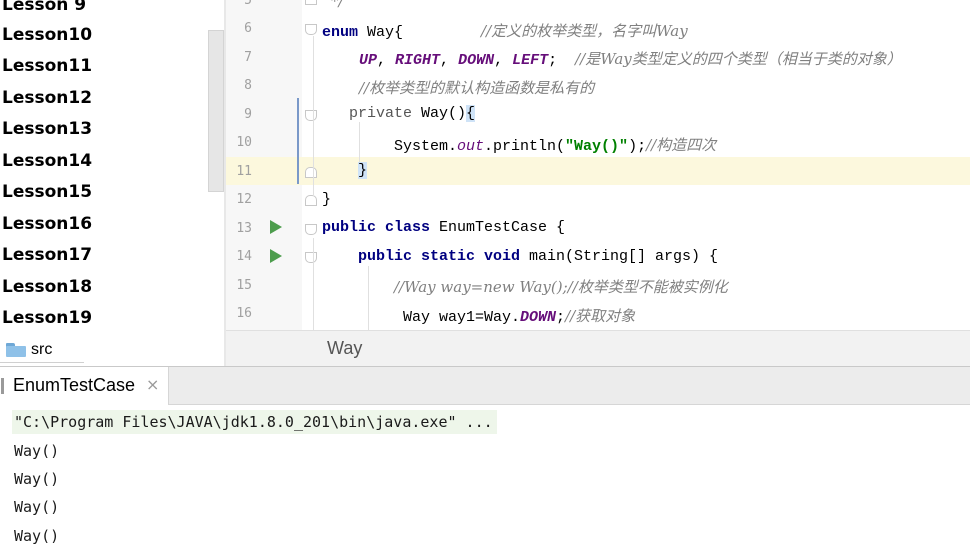 Image resolution: width=970 pixels, height=557 pixels. Describe the element at coordinates (152, 384) in the screenshot. I see `close-icon: ×` at that location.